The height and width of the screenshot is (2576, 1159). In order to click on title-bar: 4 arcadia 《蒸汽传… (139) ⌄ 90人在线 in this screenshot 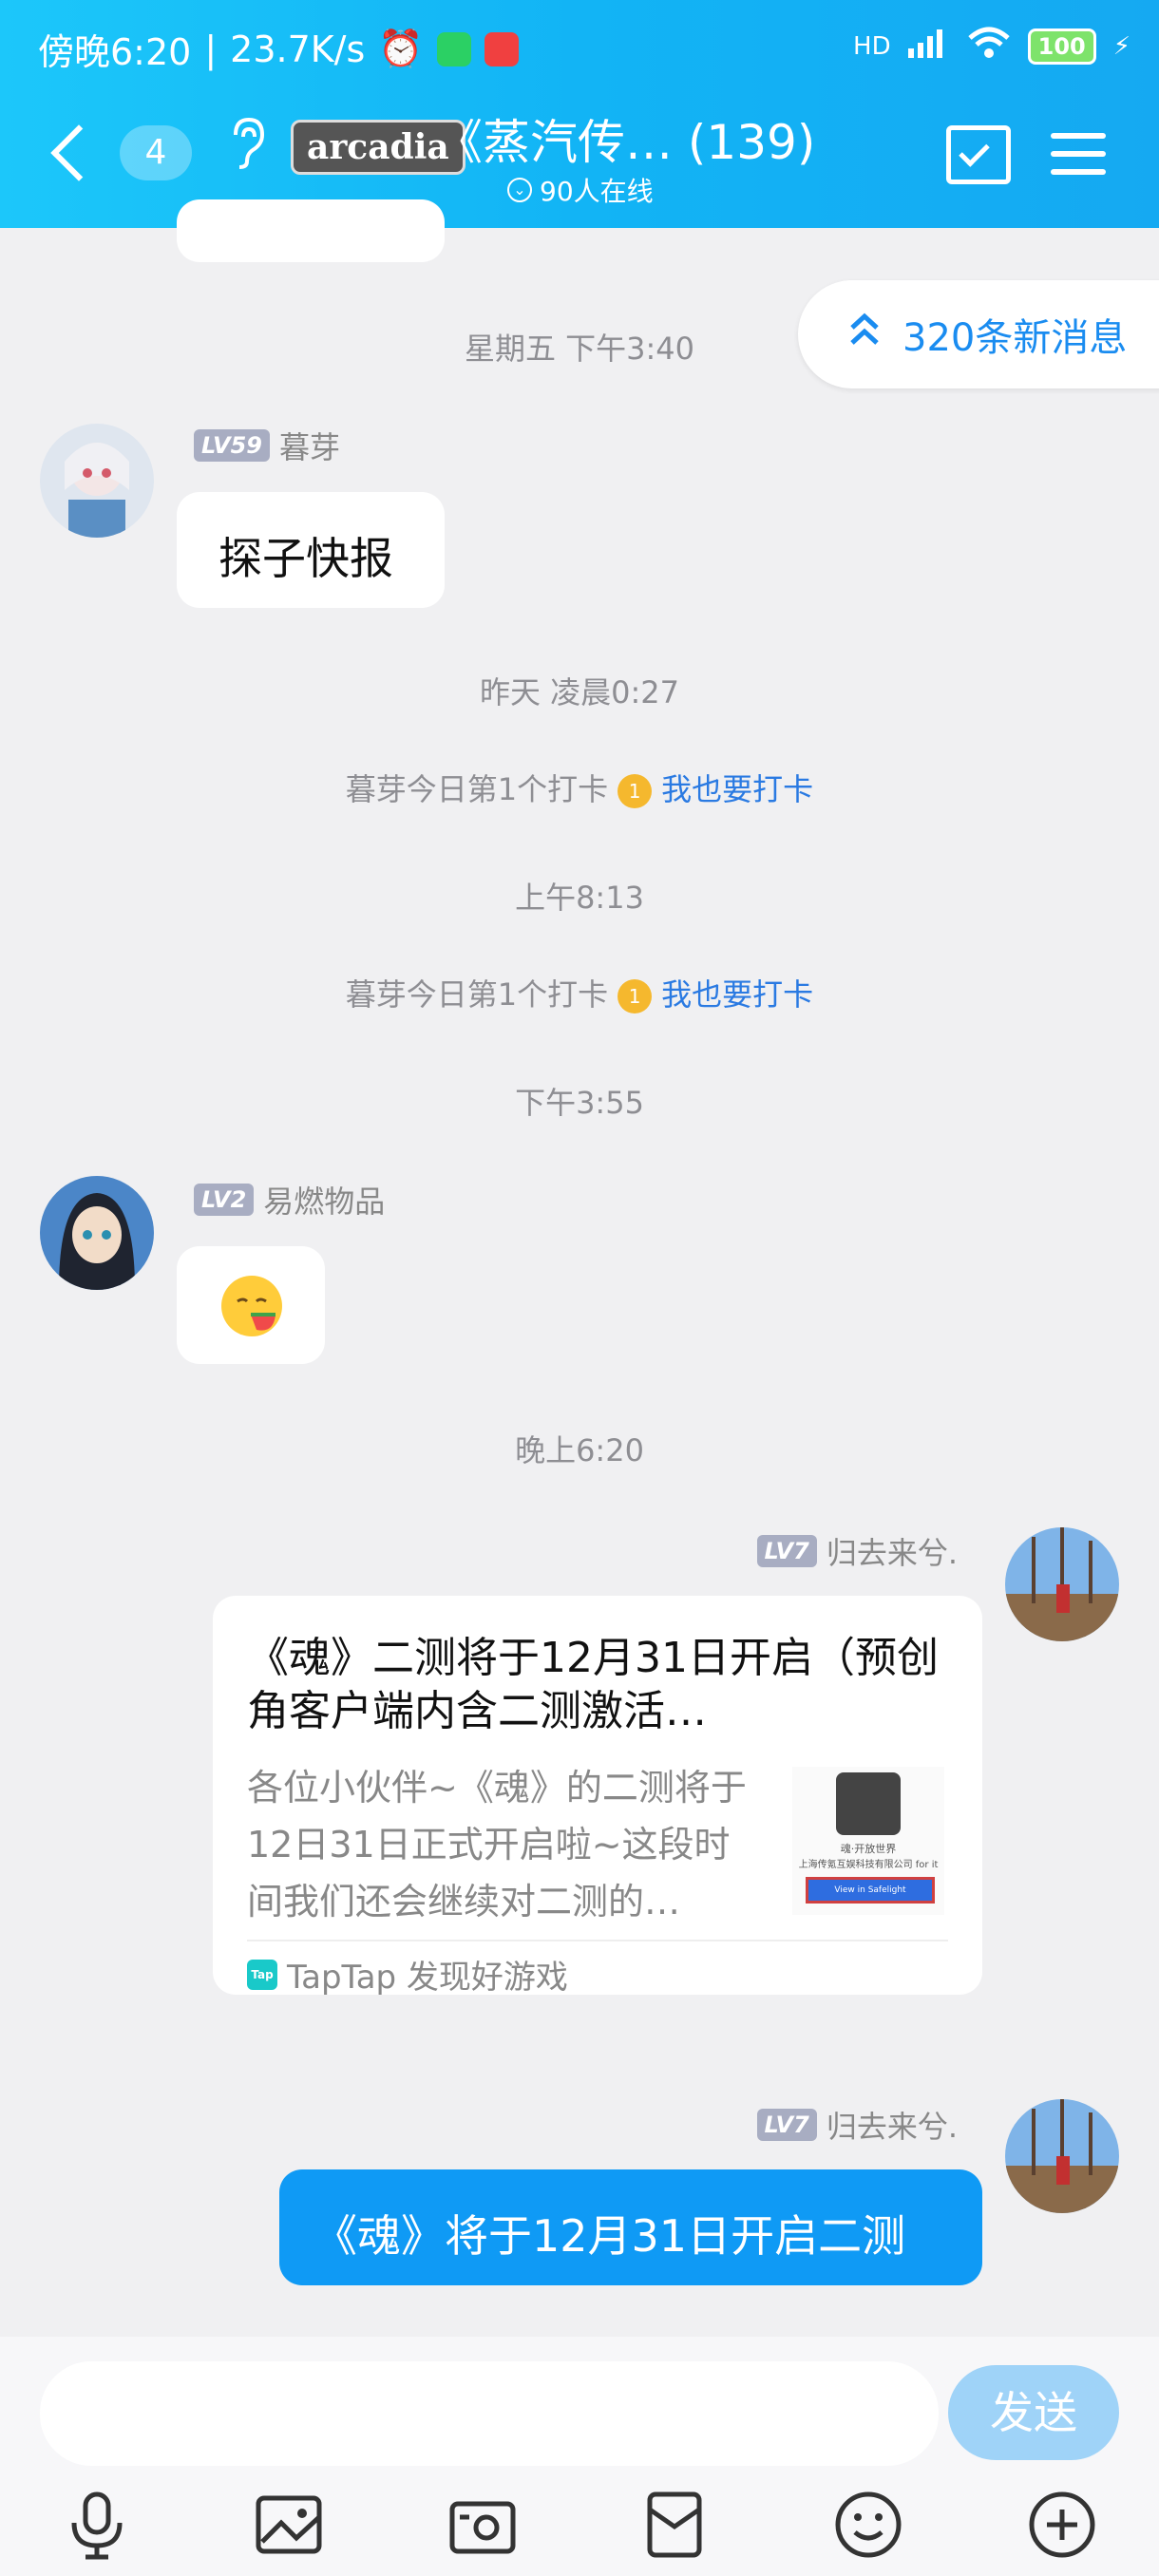, I will do `click(579, 161)`.